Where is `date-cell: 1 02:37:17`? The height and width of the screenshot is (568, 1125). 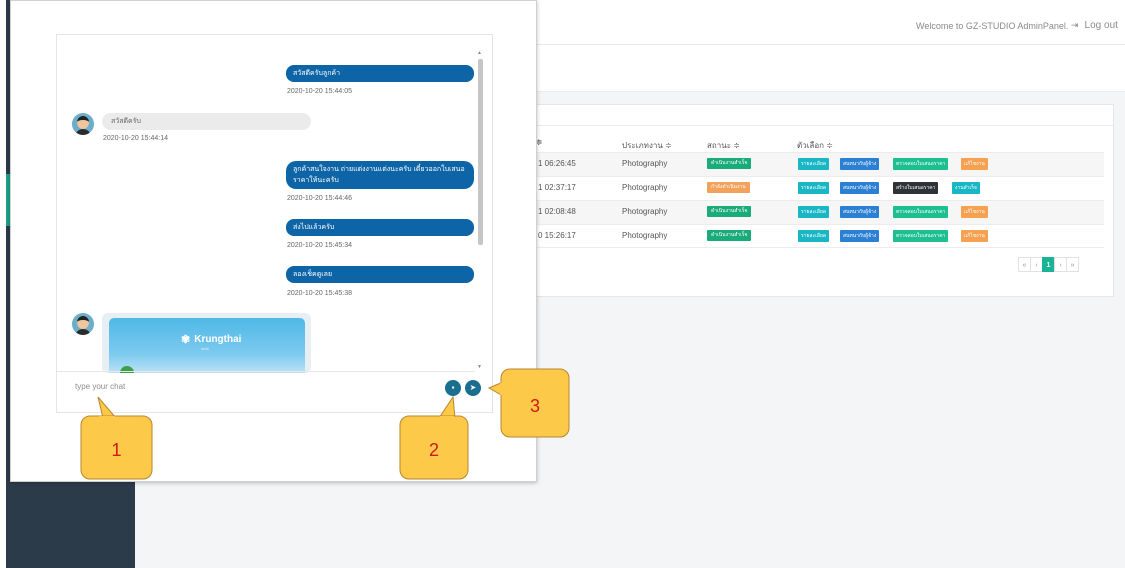
date-cell: 1 02:37:17 is located at coordinates (557, 187).